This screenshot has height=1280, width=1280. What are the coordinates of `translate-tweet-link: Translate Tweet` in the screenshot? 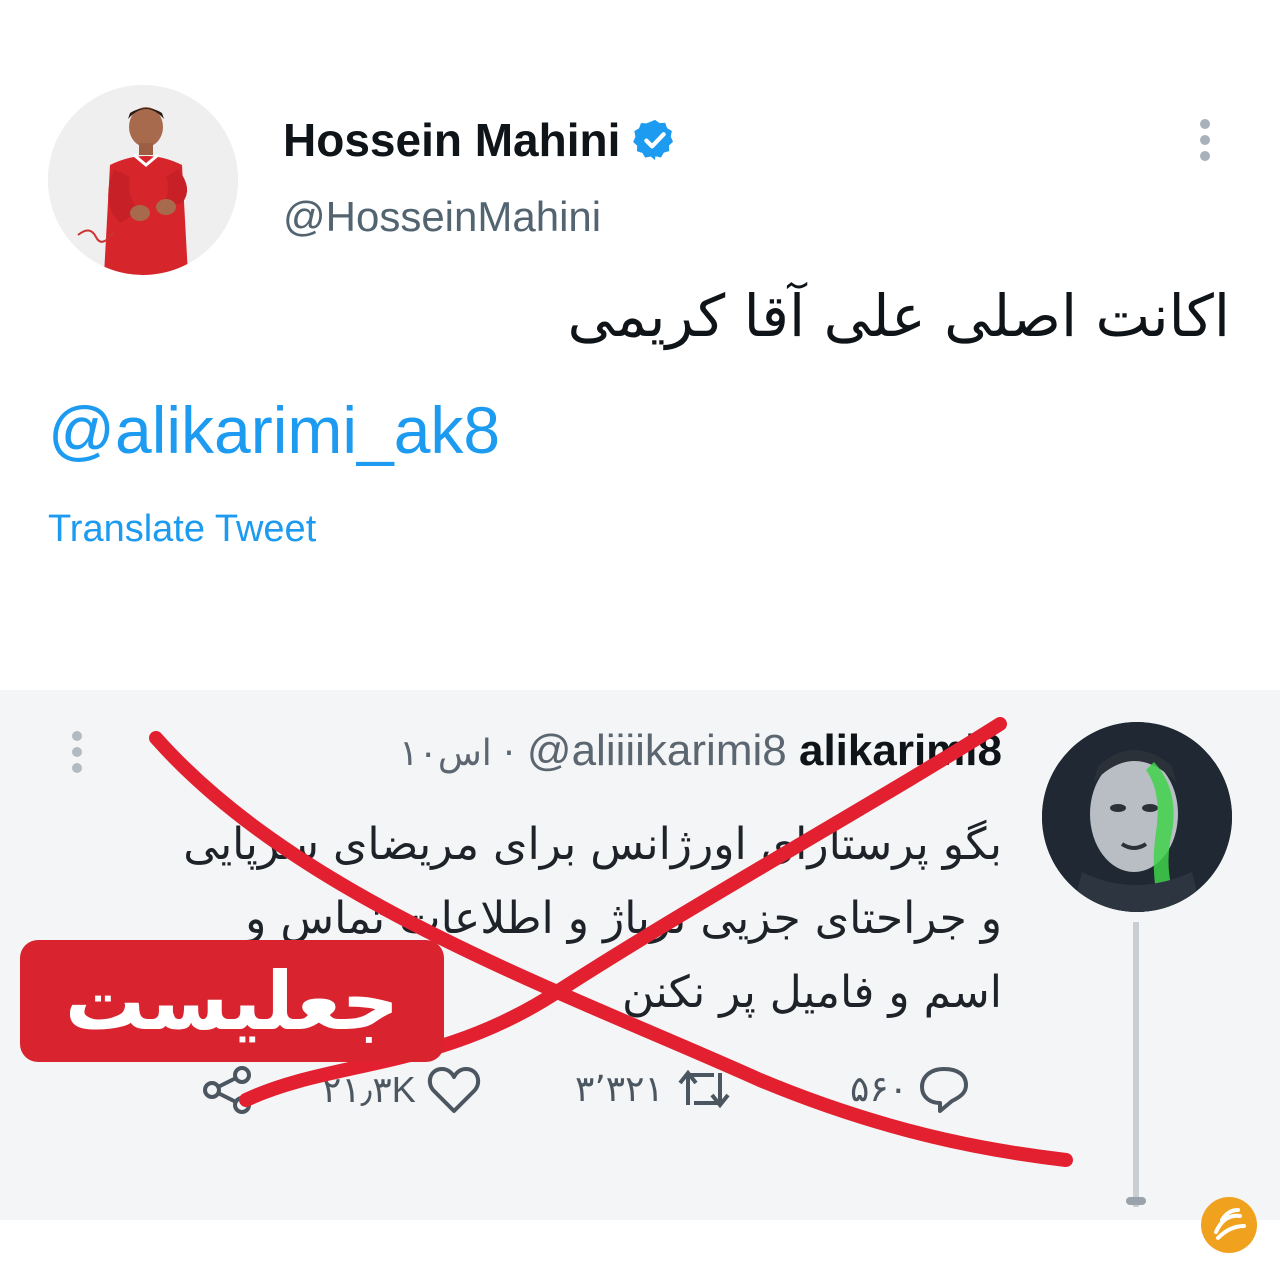 It's located at (182, 529).